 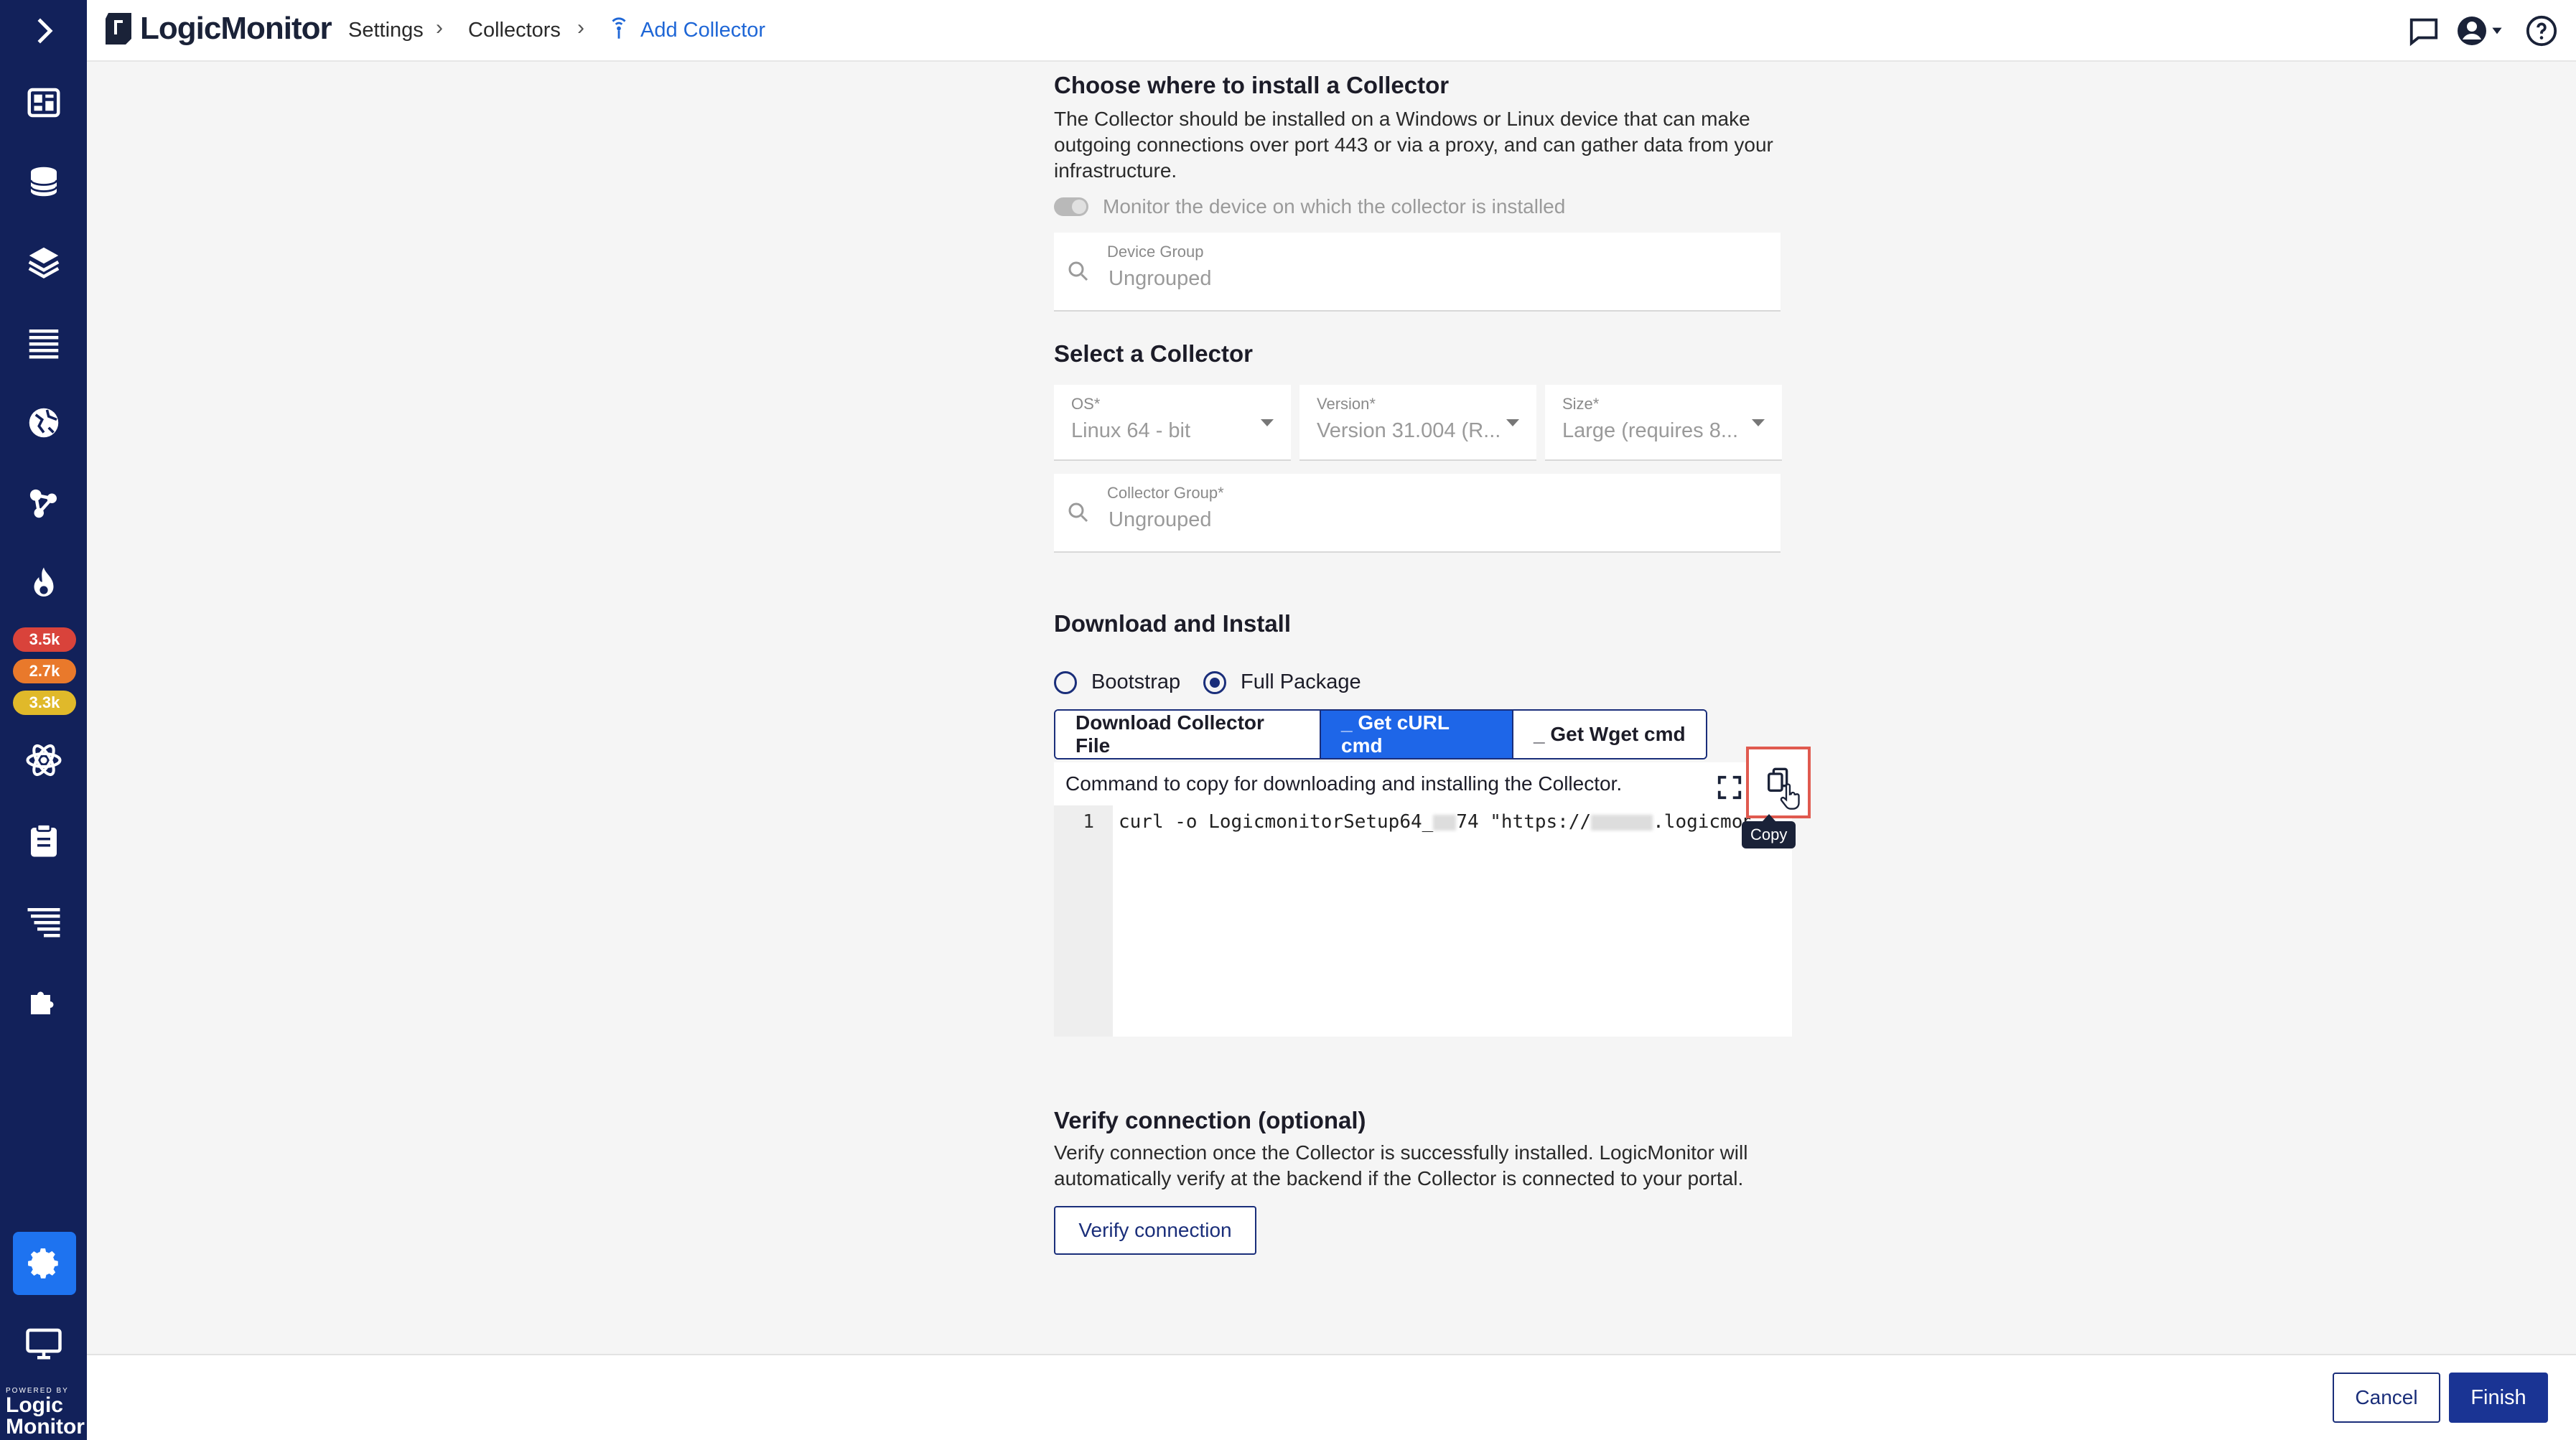 I want to click on copy-button, so click(x=1778, y=782).